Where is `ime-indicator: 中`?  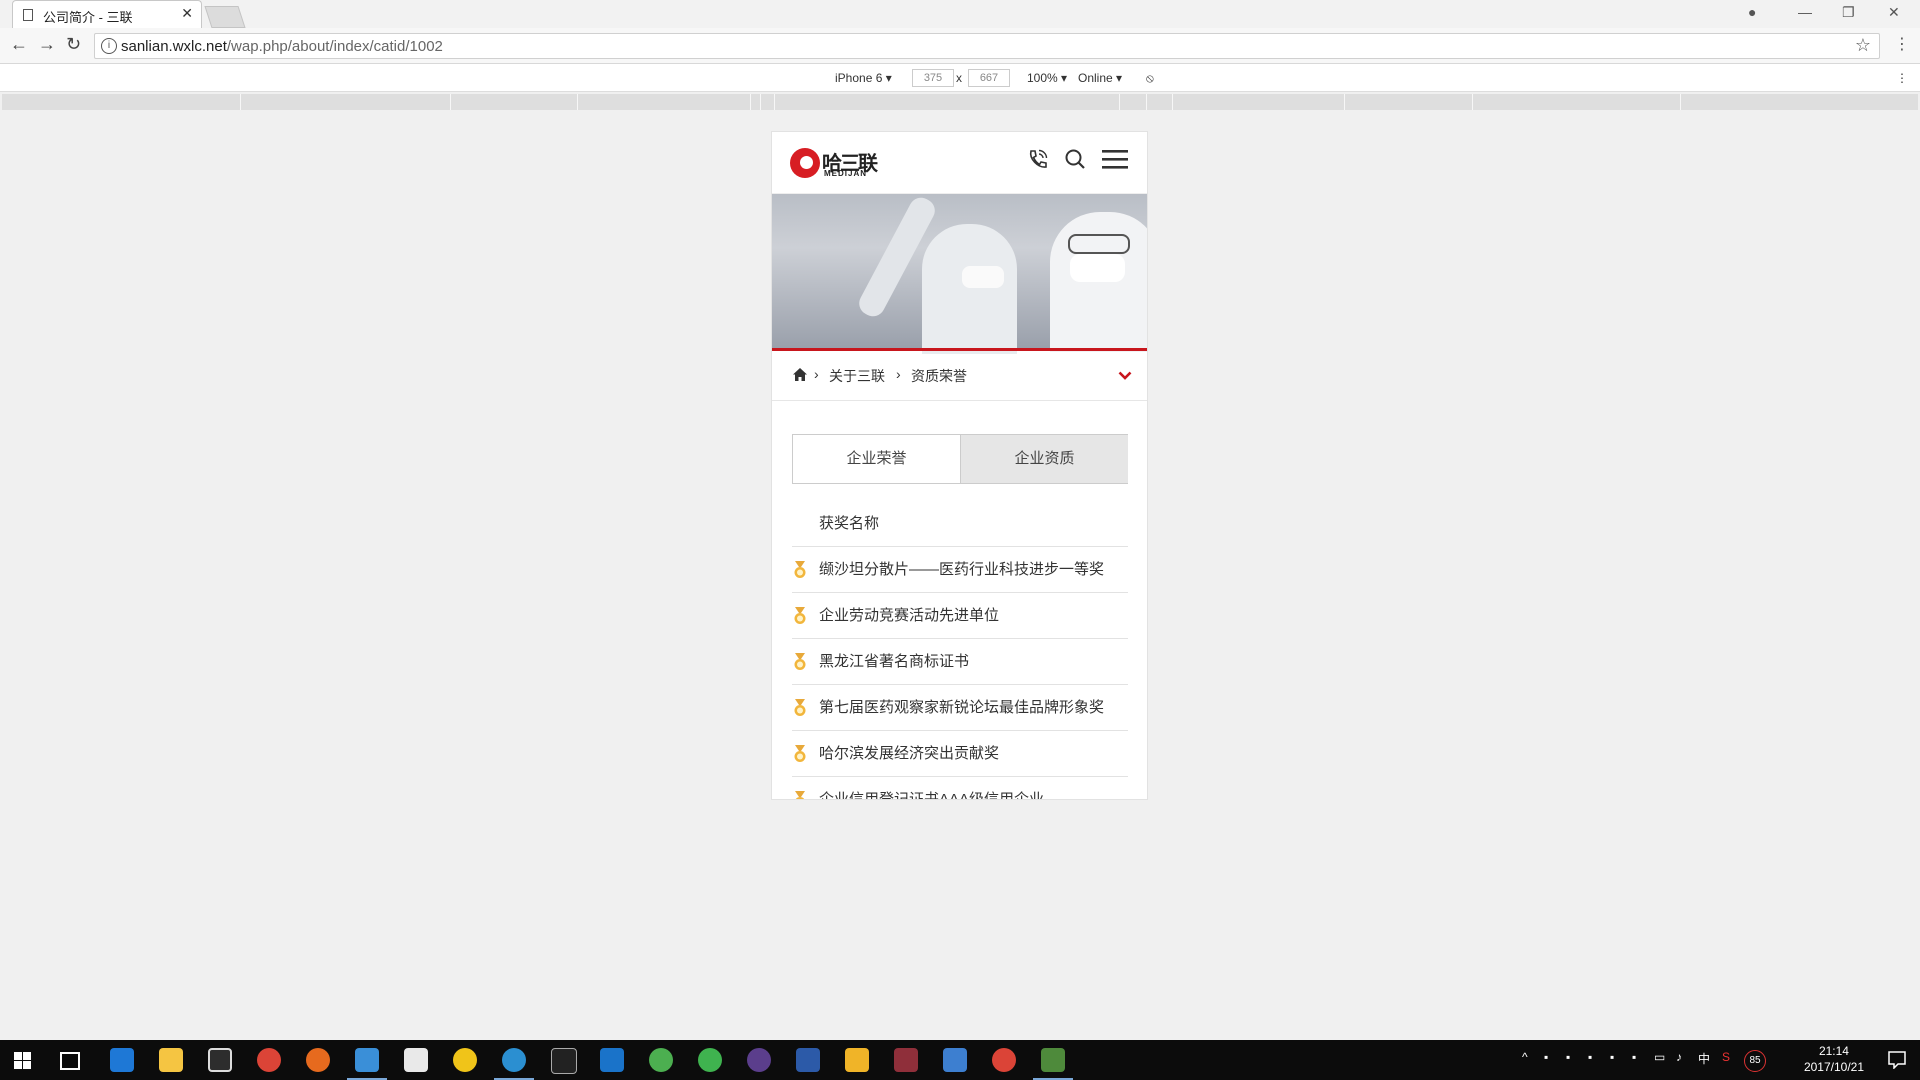
ime-indicator: 中 is located at coordinates (1704, 1058).